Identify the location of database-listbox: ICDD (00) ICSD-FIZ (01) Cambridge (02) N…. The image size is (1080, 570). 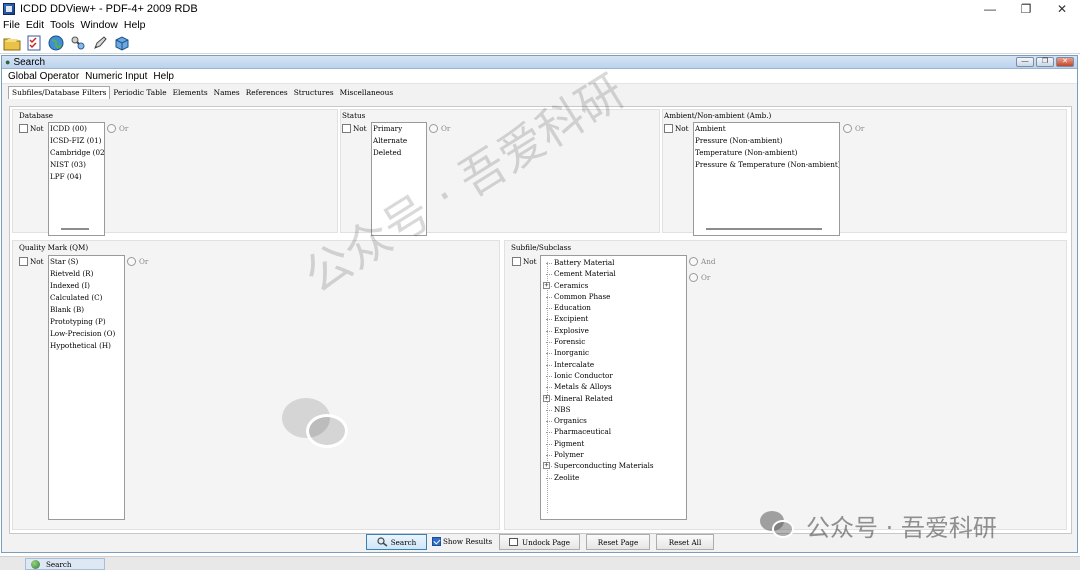
(76, 179).